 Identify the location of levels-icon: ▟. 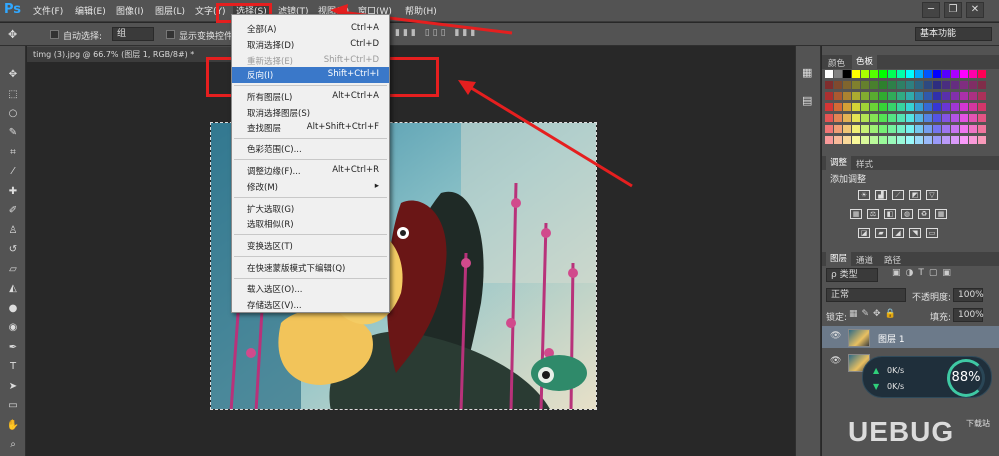
(881, 195).